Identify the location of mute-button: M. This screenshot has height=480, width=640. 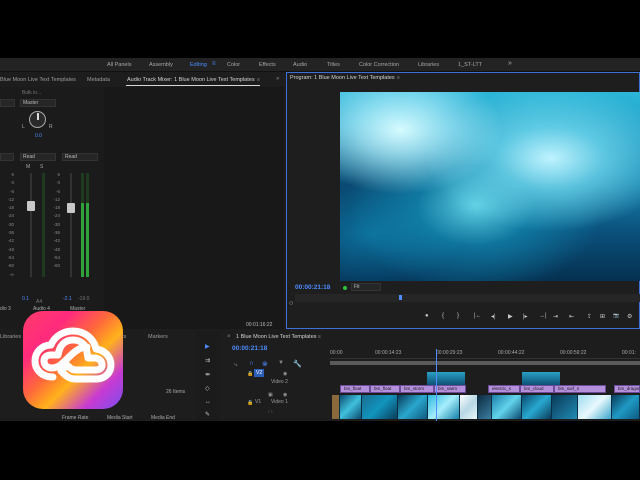
(28, 167).